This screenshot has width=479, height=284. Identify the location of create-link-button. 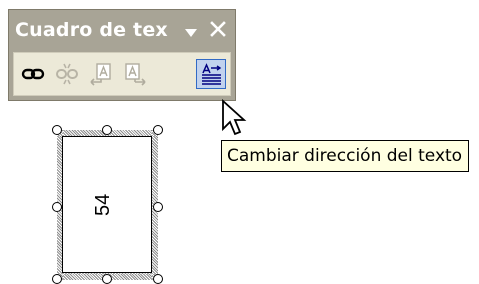
(33, 74).